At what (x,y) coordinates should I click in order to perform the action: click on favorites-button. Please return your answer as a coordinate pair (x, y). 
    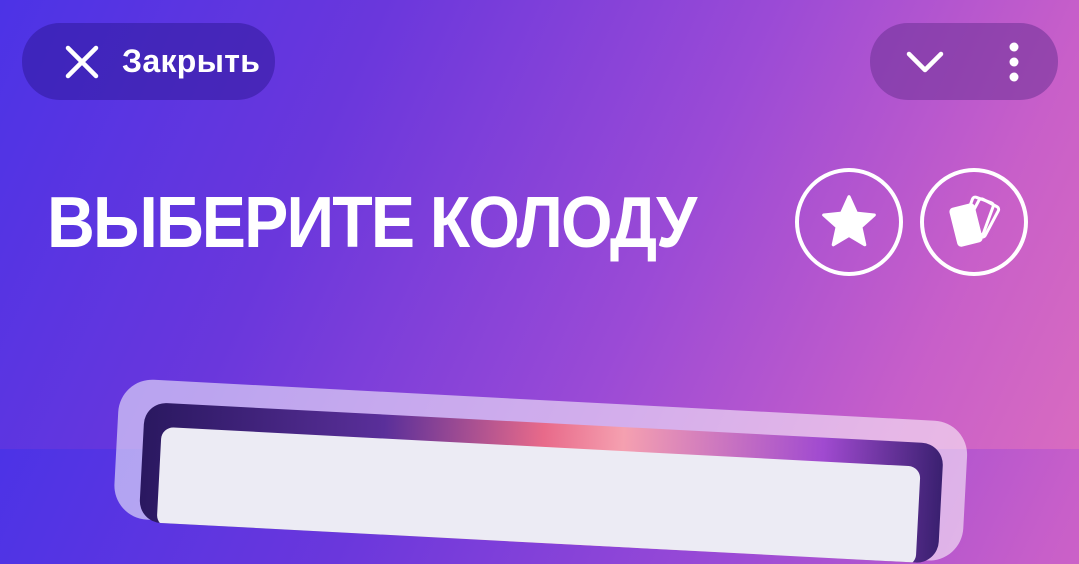
    Looking at the image, I should click on (849, 222).